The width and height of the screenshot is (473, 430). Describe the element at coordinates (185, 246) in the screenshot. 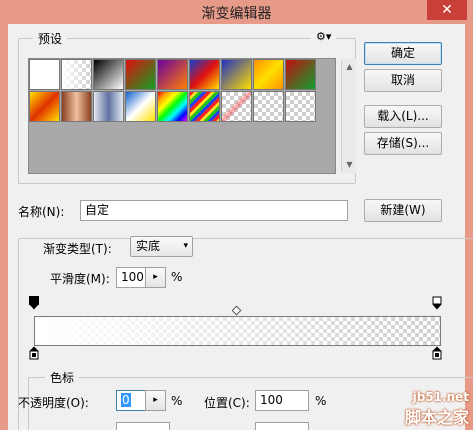

I see `chevron-down-icon: ▾` at that location.